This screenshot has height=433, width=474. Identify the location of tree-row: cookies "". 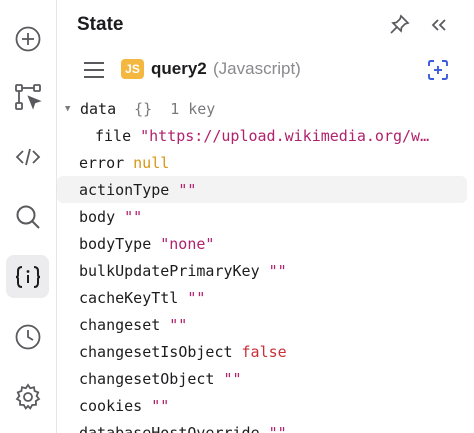
(262, 405).